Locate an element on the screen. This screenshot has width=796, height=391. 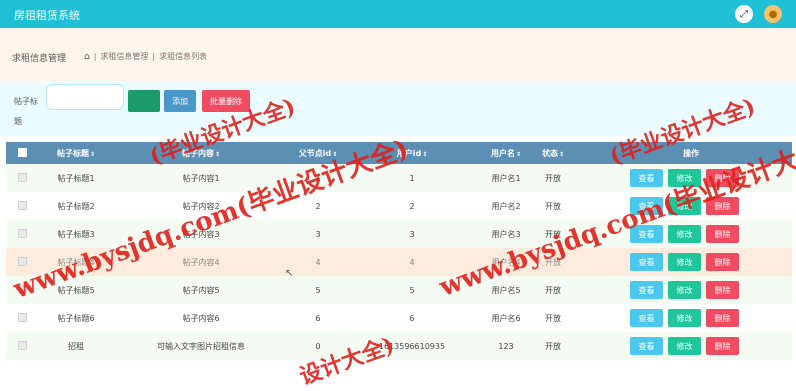
breadcrumb-item: 求租信息管理 is located at coordinates (124, 56).